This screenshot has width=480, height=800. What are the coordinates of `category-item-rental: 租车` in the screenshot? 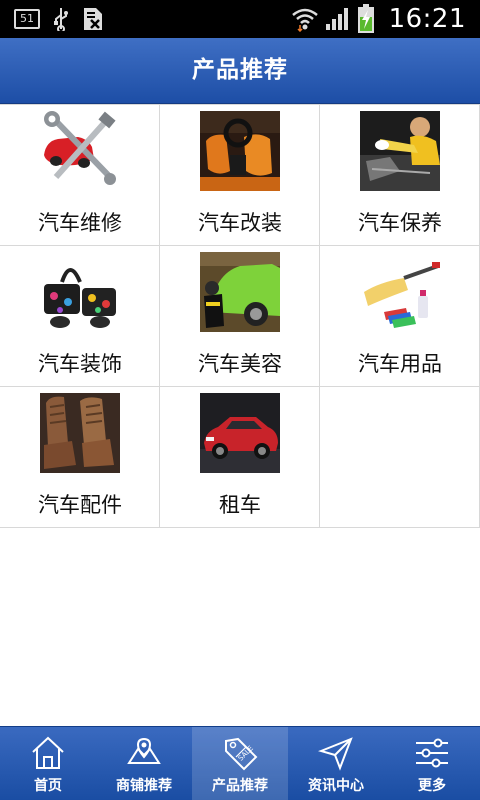 It's located at (240, 457).